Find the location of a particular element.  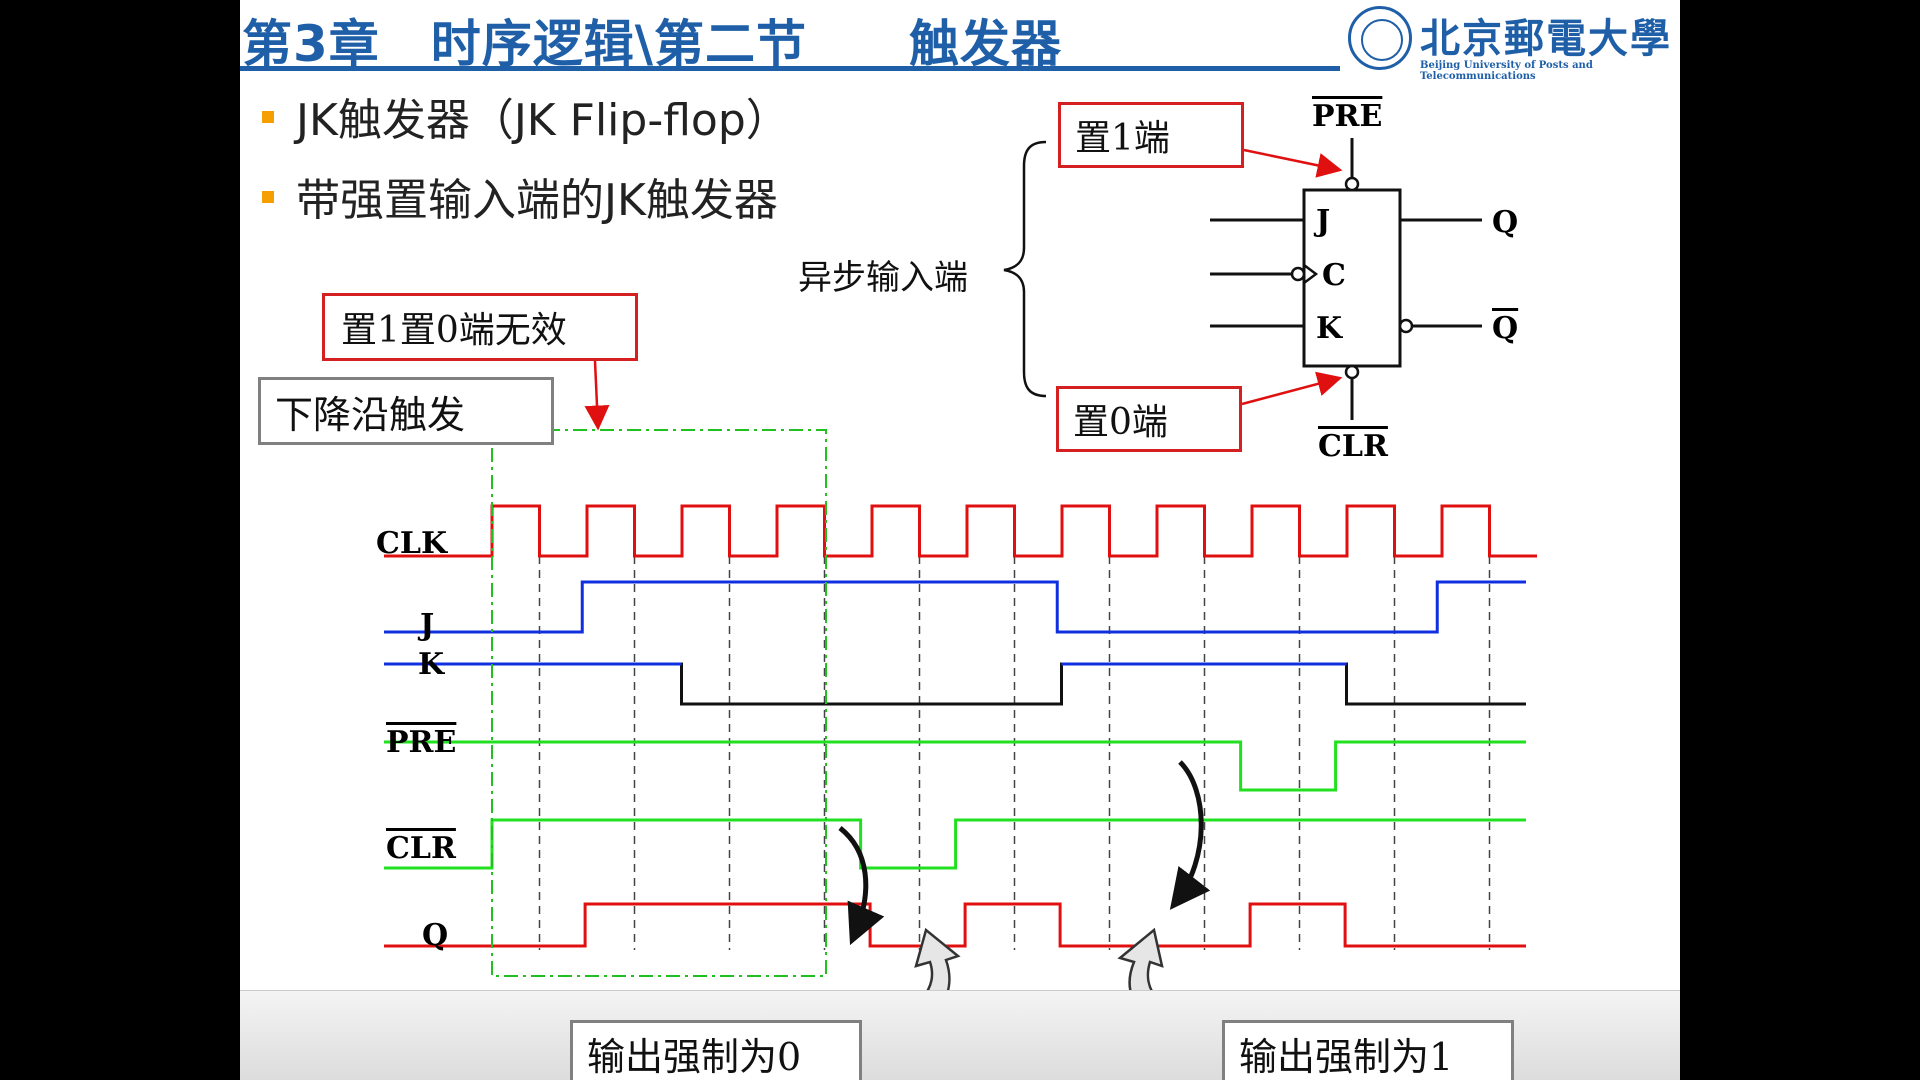

qbar-bubble is located at coordinates (1406, 326).